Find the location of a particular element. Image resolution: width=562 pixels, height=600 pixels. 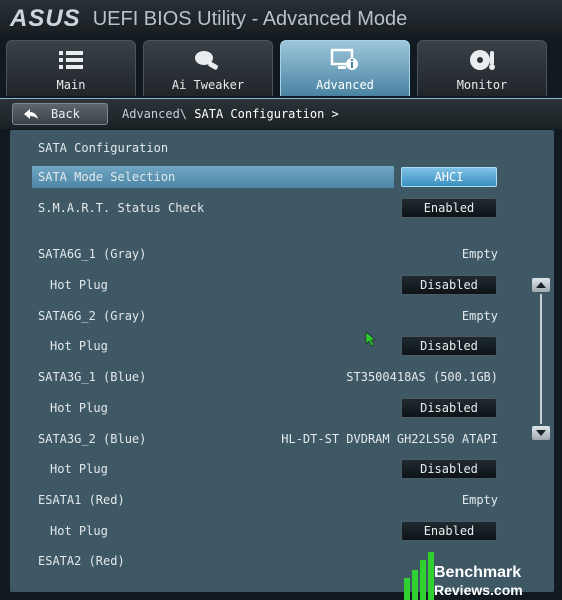

benchmark-reviews-watermark: Benchmark Reviews.com is located at coordinates (480, 576).